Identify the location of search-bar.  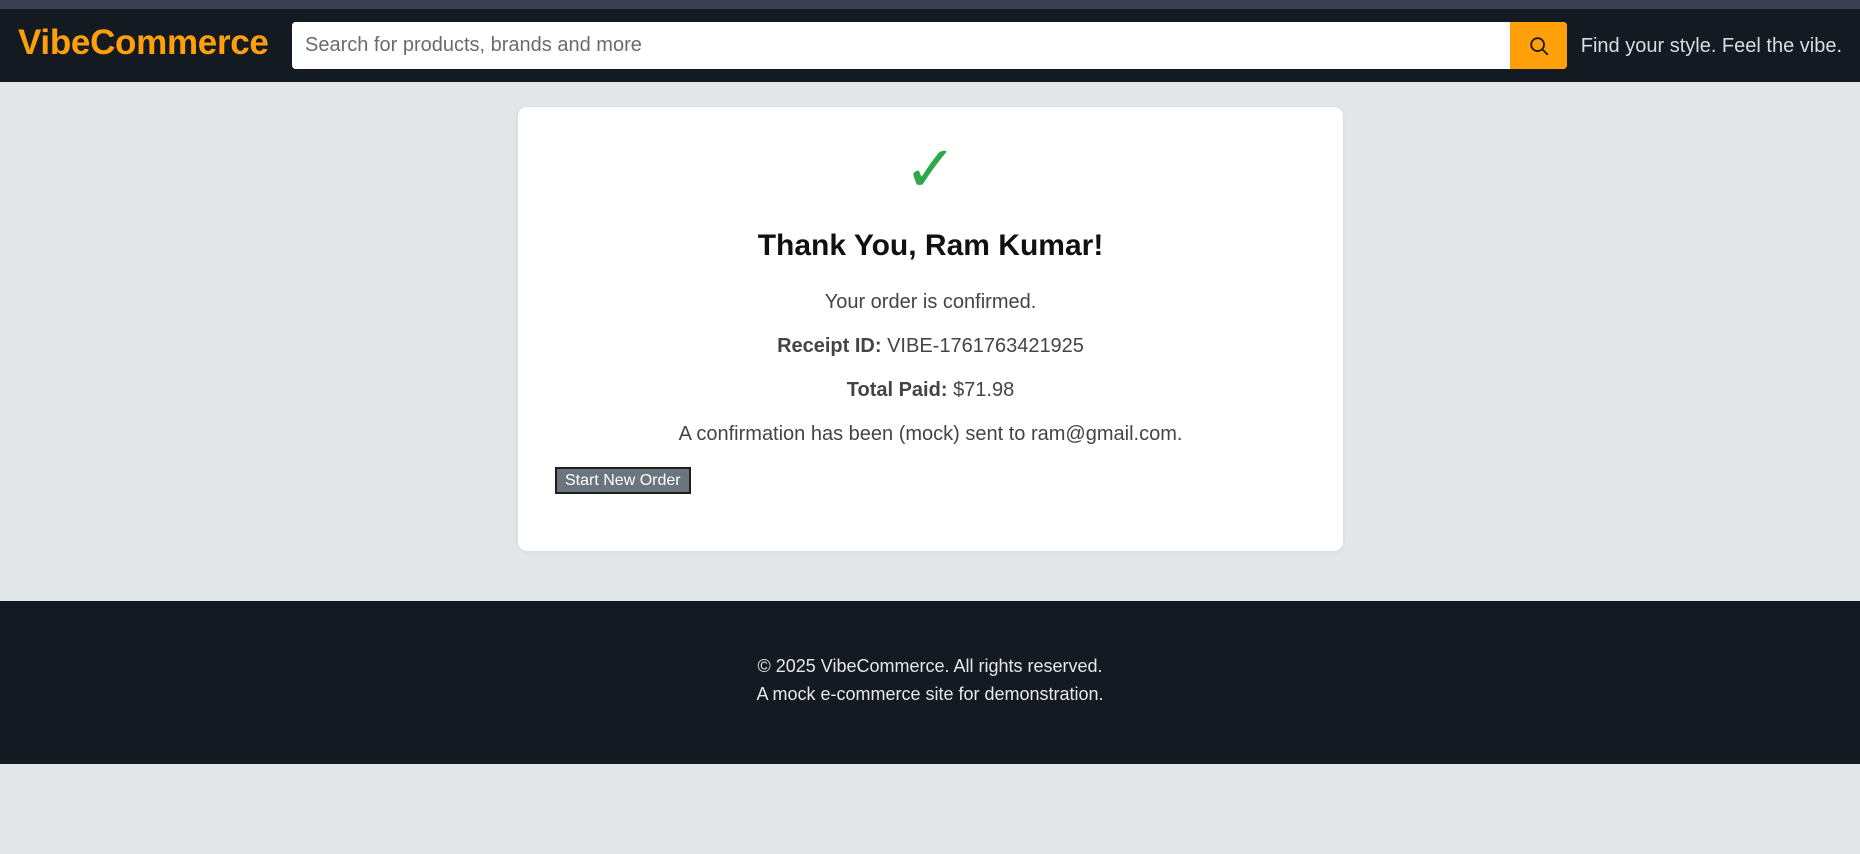
(929, 45).